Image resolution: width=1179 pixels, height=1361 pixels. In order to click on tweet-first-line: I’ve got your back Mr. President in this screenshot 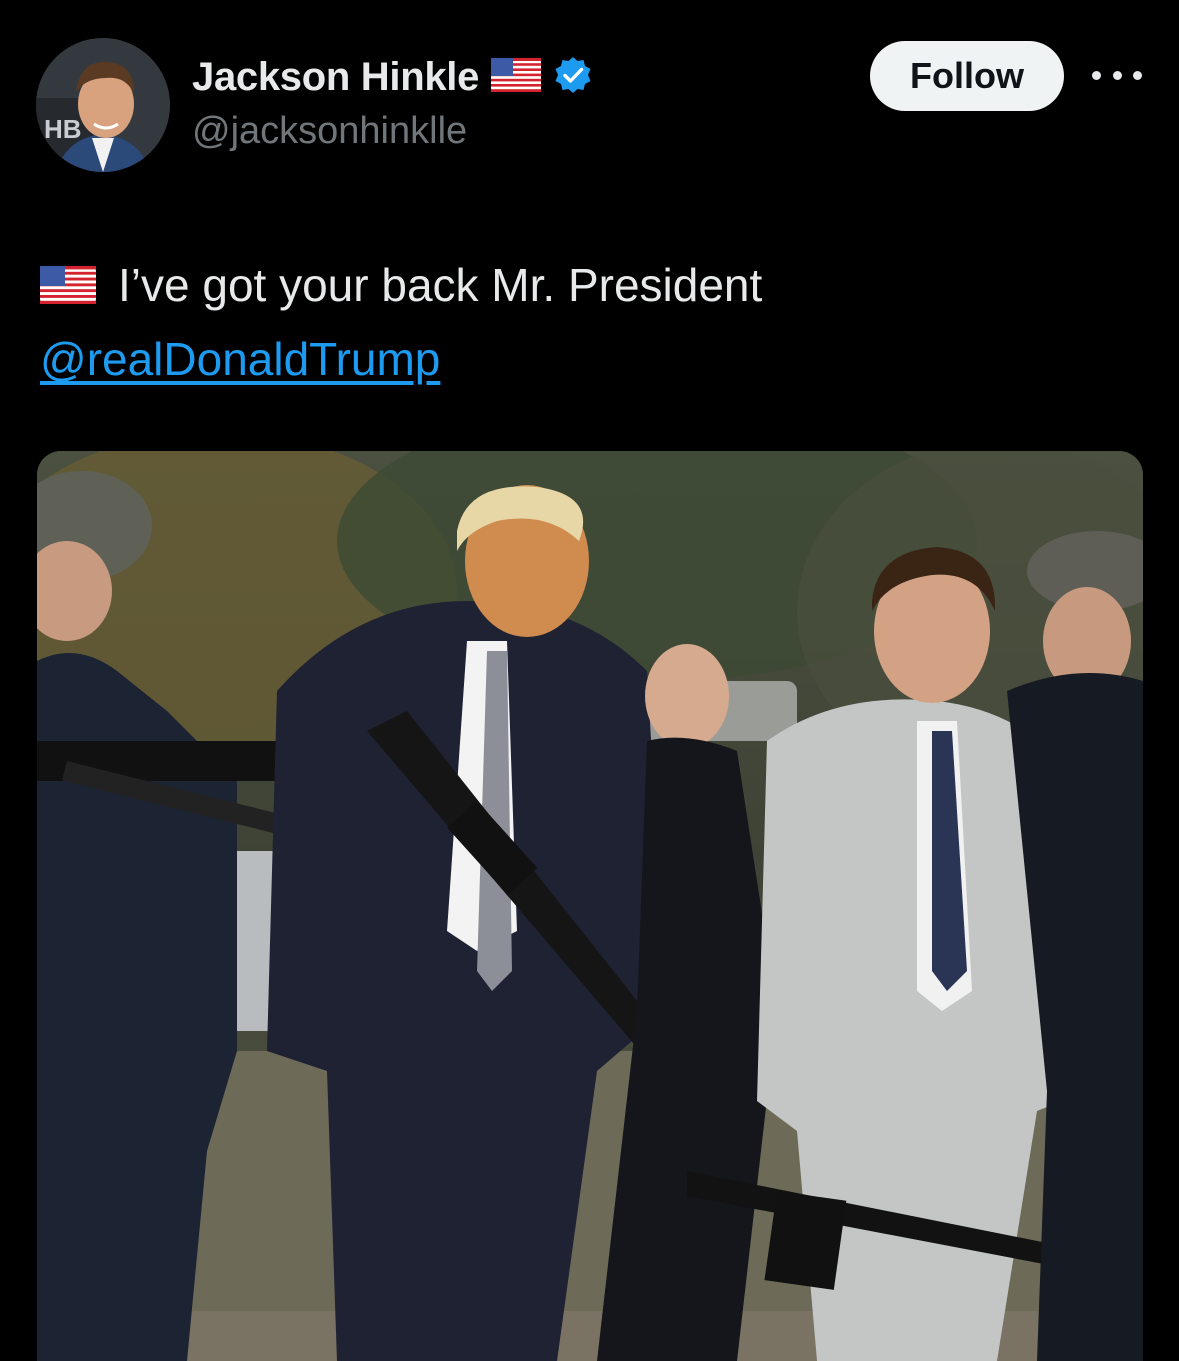, I will do `click(590, 285)`.